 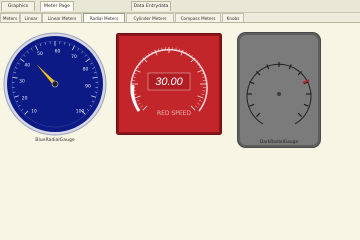 What do you see at coordinates (150, 17) in the screenshot?
I see `tab-cylinder-meters: Cylinder Meters` at bounding box center [150, 17].